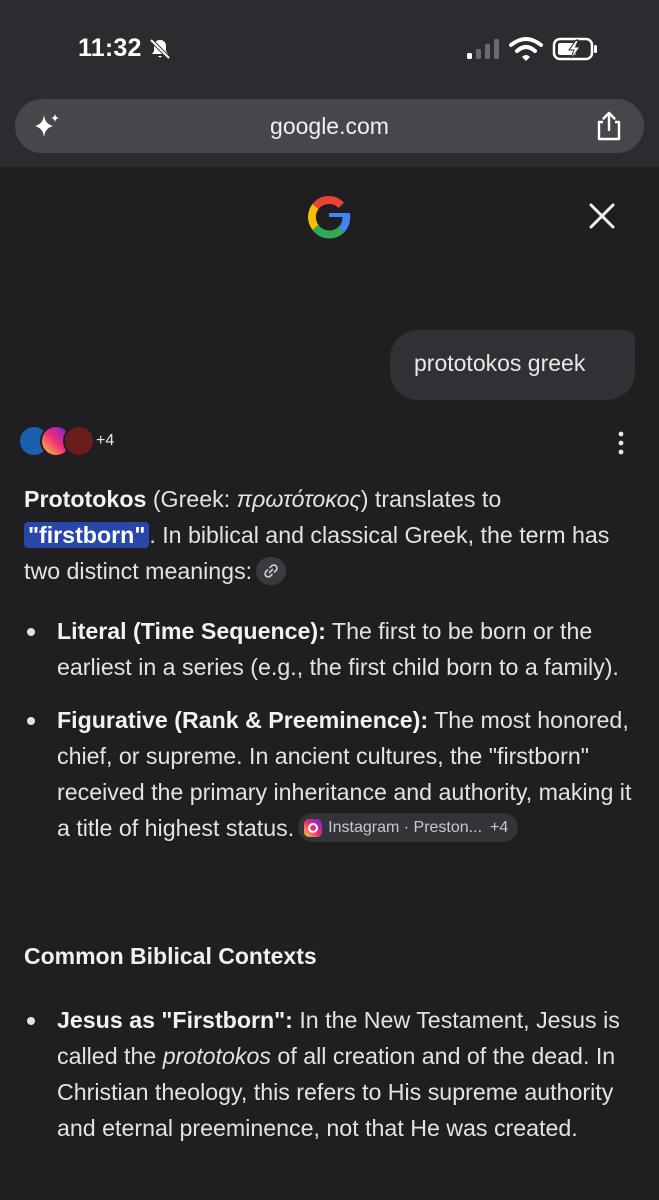  I want to click on source-favicon, so click(79, 441).